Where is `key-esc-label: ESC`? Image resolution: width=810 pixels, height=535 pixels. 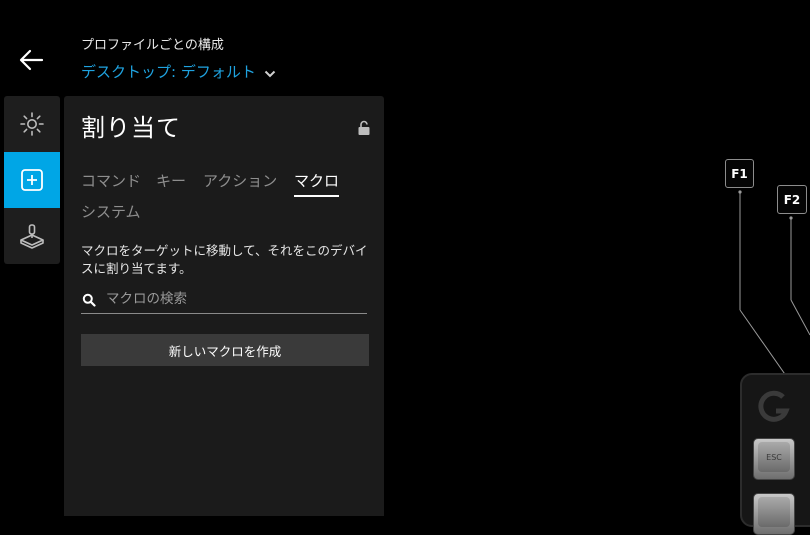 key-esc-label: ESC is located at coordinates (774, 457).